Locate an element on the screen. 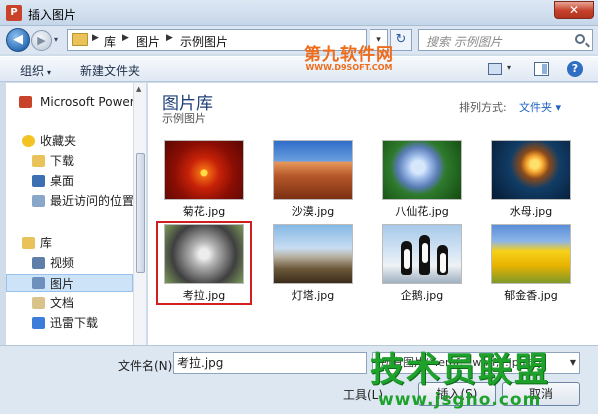 This screenshot has width=598, height=414. breadcrumb-sample-pictures: 示例图片 is located at coordinates (204, 41).